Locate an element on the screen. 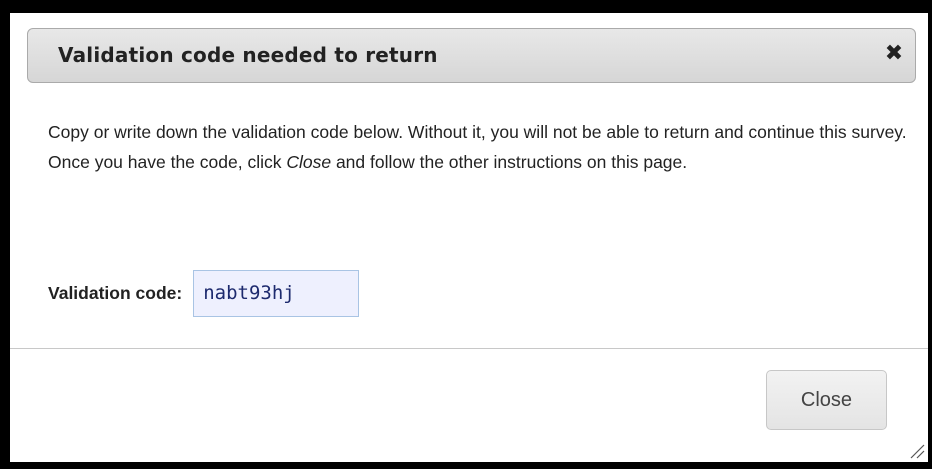  close-button: Close is located at coordinates (826, 400).